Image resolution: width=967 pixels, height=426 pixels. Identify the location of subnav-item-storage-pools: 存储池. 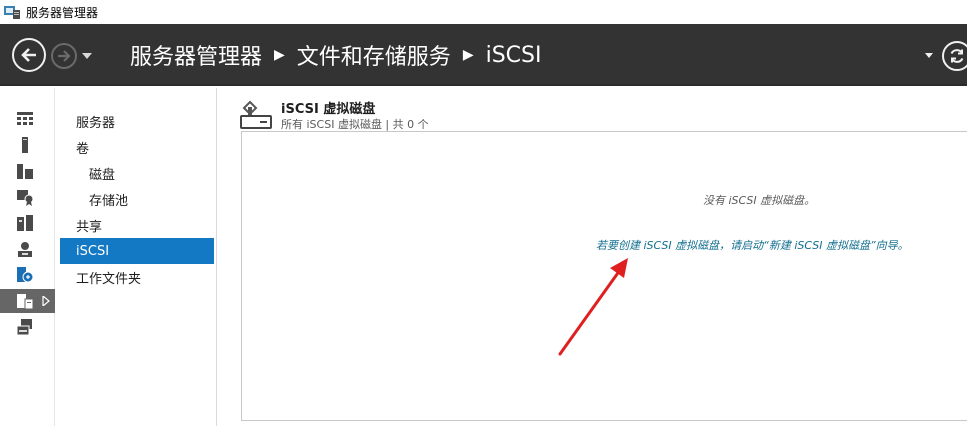
(137, 199).